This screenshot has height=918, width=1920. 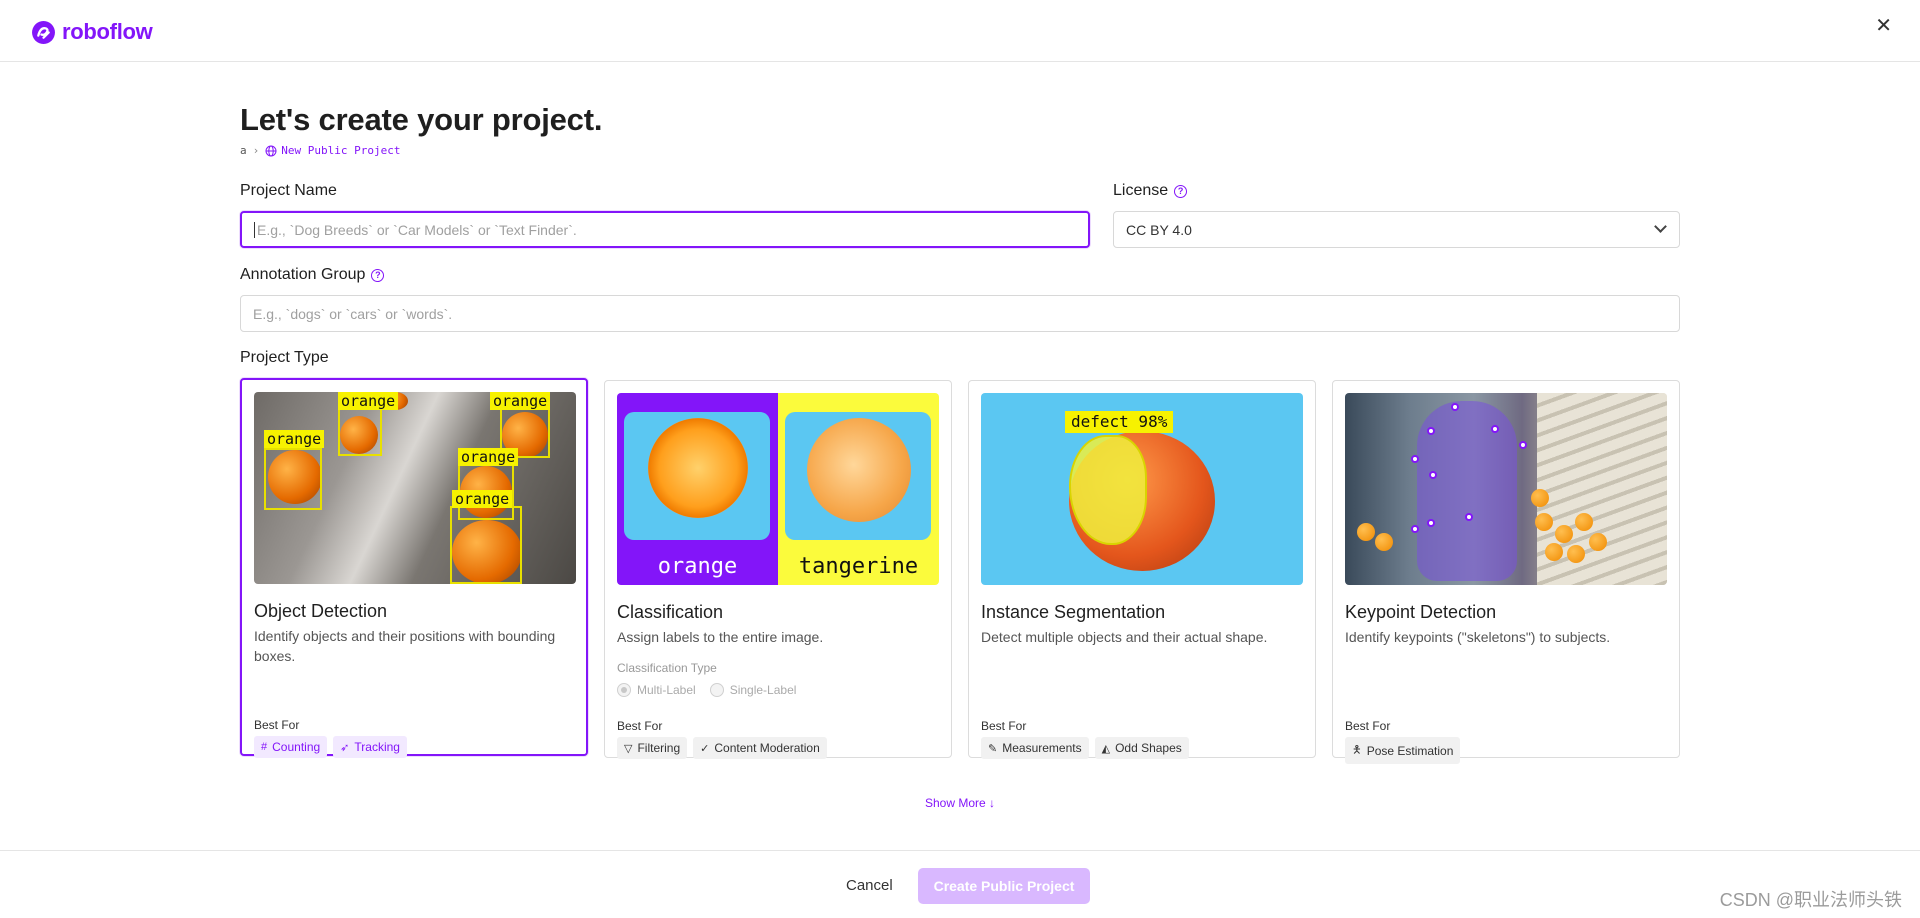 I want to click on project-name-label: Project Name, so click(x=288, y=191).